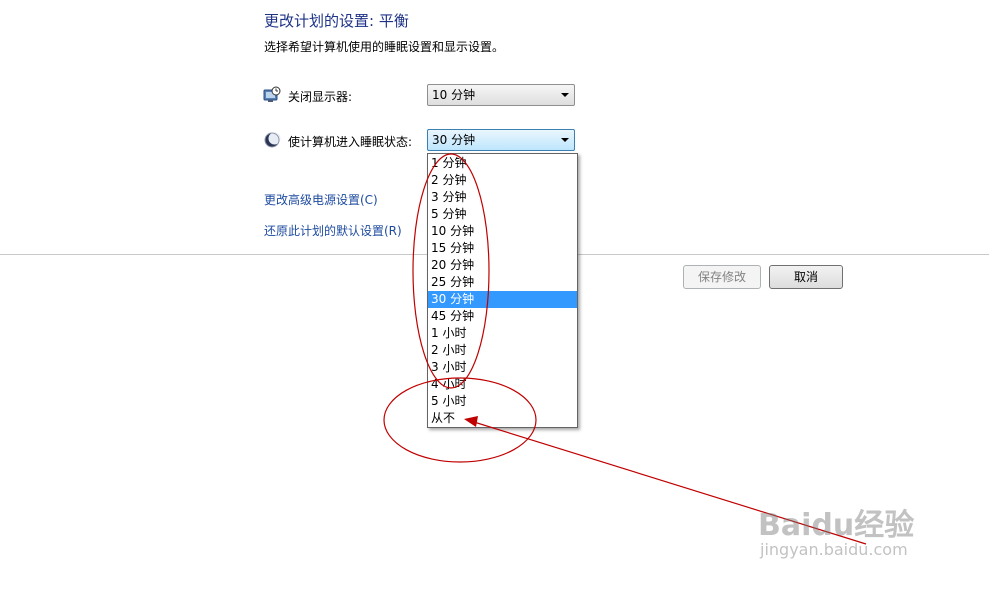 This screenshot has width=989, height=593. Describe the element at coordinates (320, 97) in the screenshot. I see `display-off-label: 关闭显示器:` at that location.